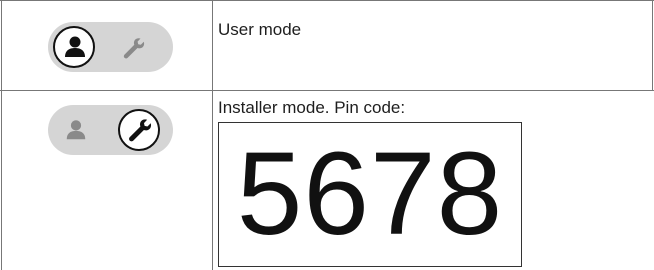 The height and width of the screenshot is (270, 654). Describe the element at coordinates (110, 47) in the screenshot. I see `user-mode-toggle` at that location.